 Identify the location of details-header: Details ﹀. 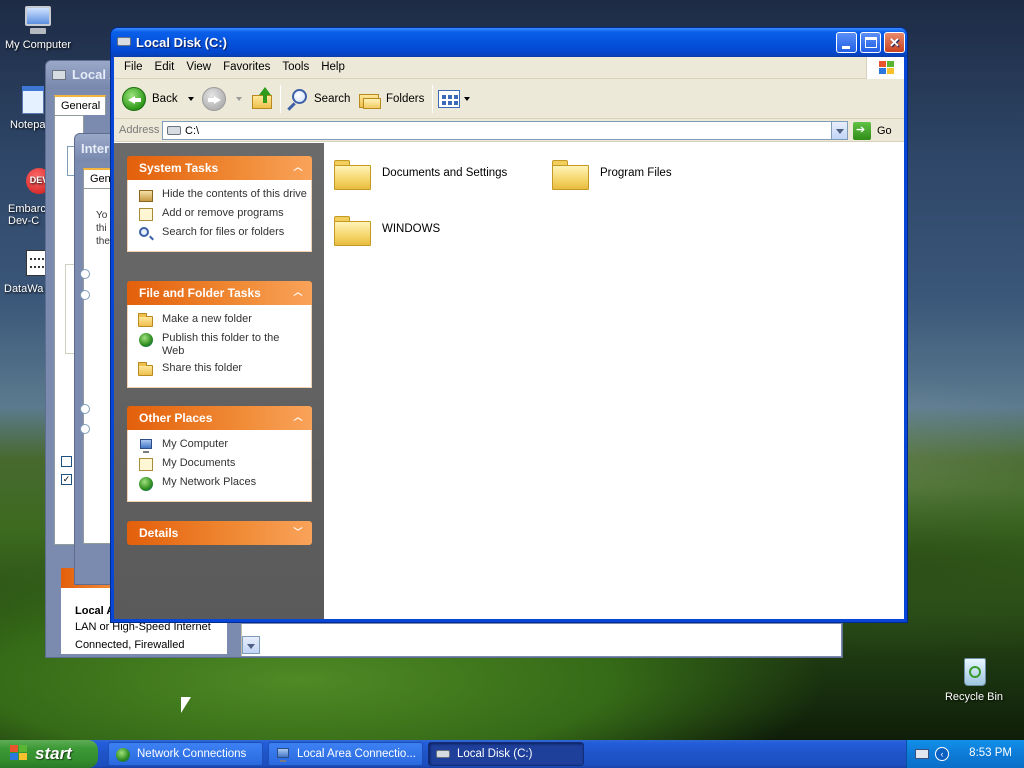
(219, 533).